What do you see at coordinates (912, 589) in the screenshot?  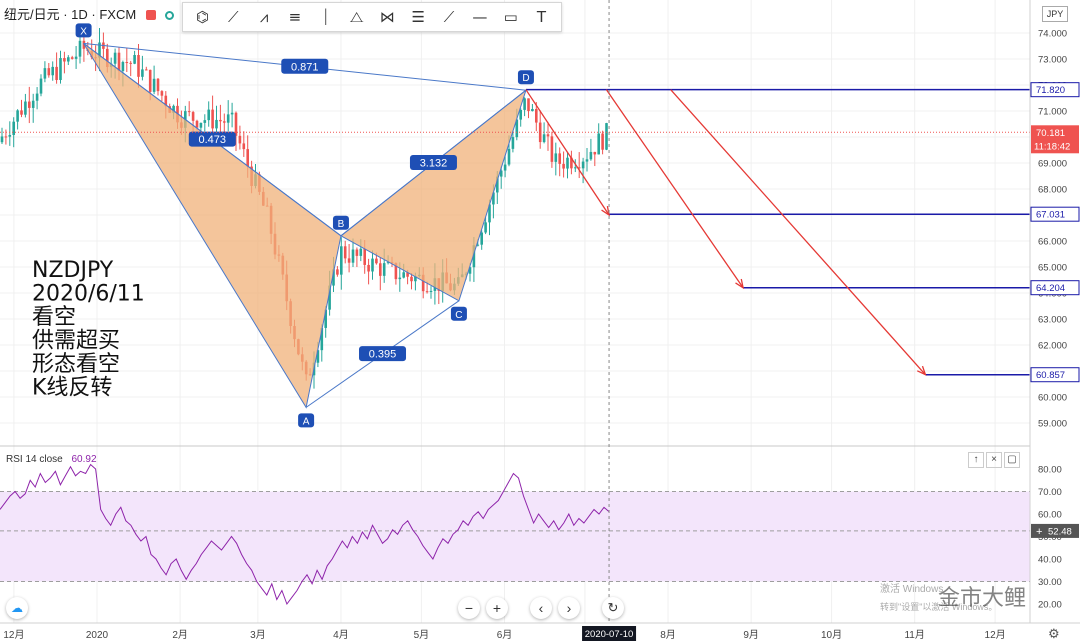 I see `watermark-activation: 激活 Windows` at bounding box center [912, 589].